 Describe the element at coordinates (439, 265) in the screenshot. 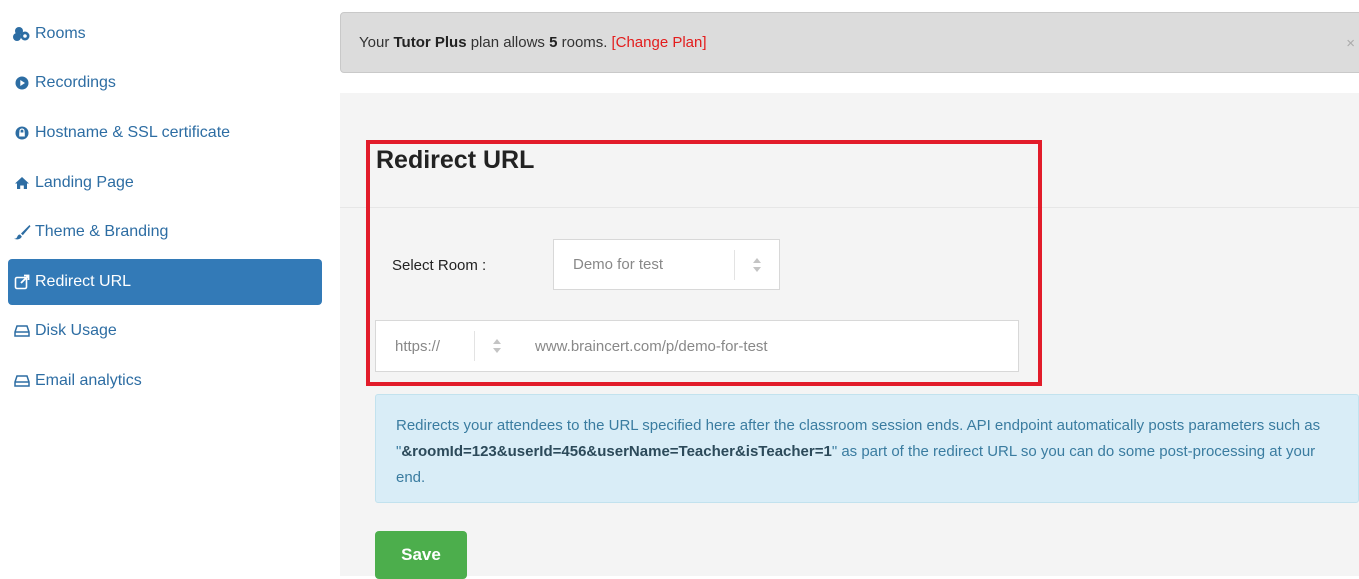

I see `select-room-label: Select Room :` at that location.